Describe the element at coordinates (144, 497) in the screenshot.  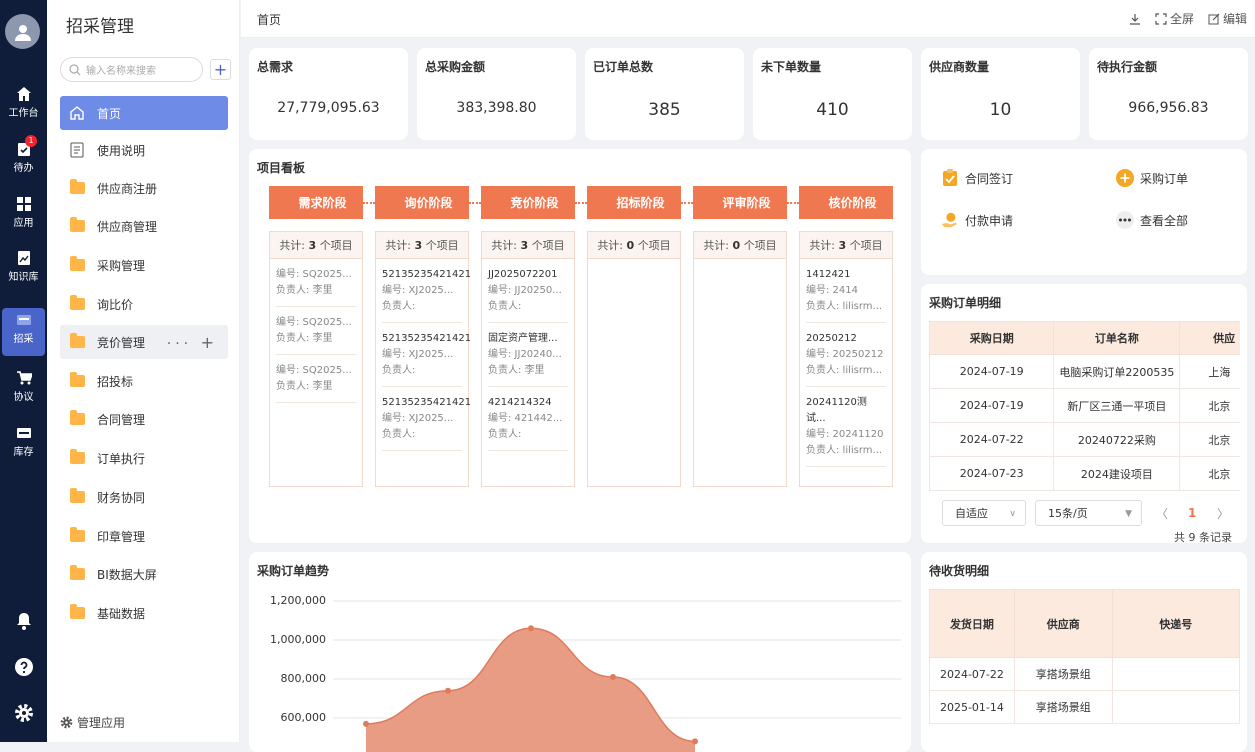
I see `nav-item-10: 财务协同` at that location.